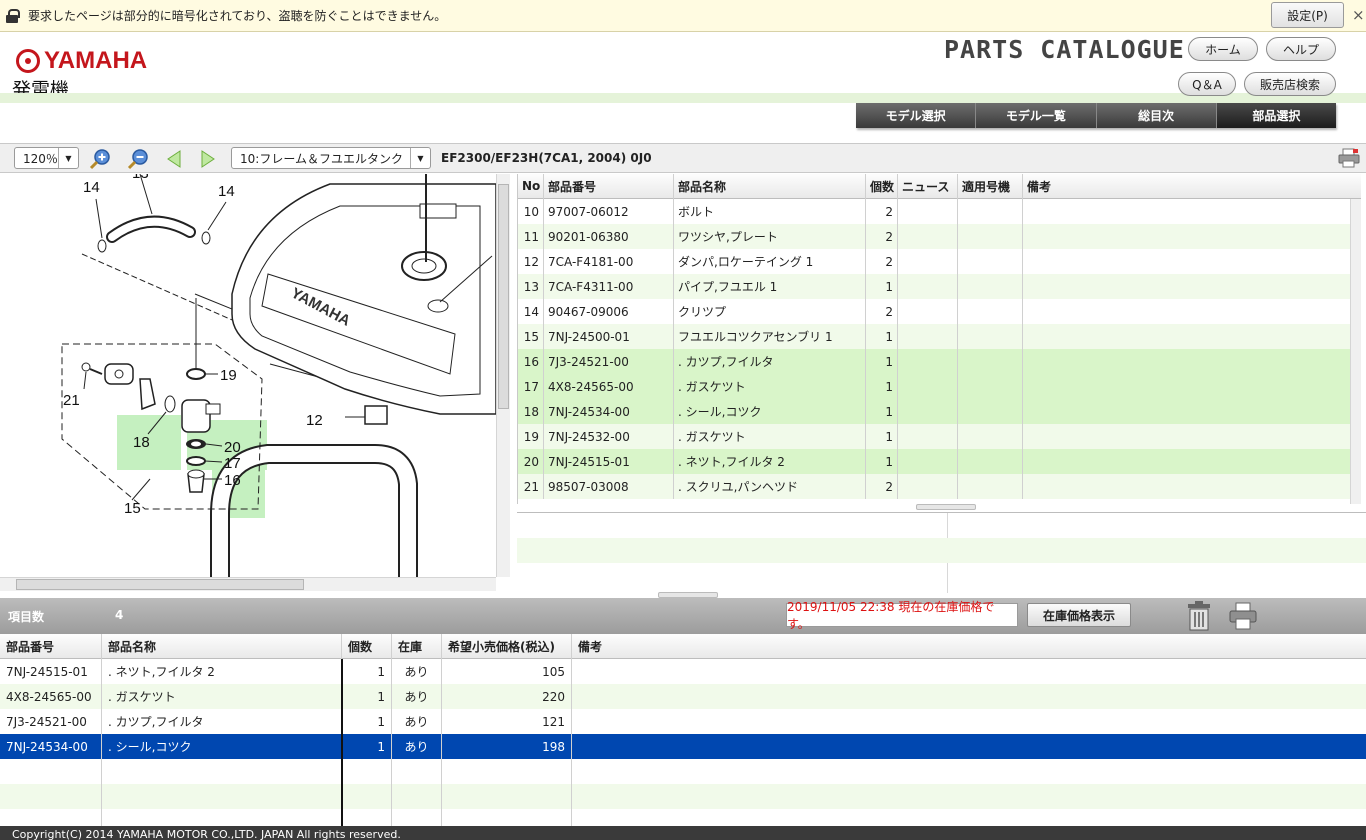 The width and height of the screenshot is (1366, 840). I want to click on splitter-handle, so click(946, 507).